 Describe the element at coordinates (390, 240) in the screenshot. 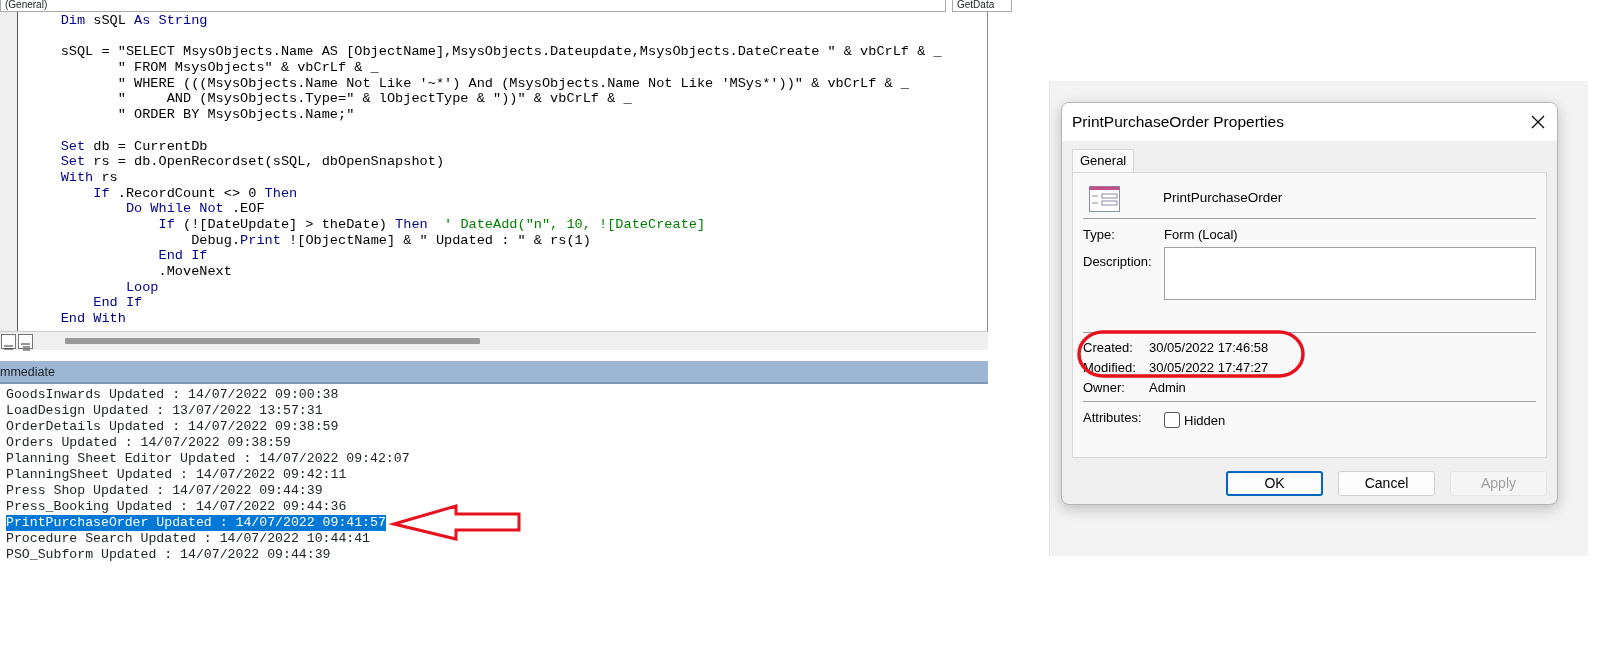

I see `code-line: Debug.Print ![ObjectName] & " Updated : " & rs(1)` at that location.